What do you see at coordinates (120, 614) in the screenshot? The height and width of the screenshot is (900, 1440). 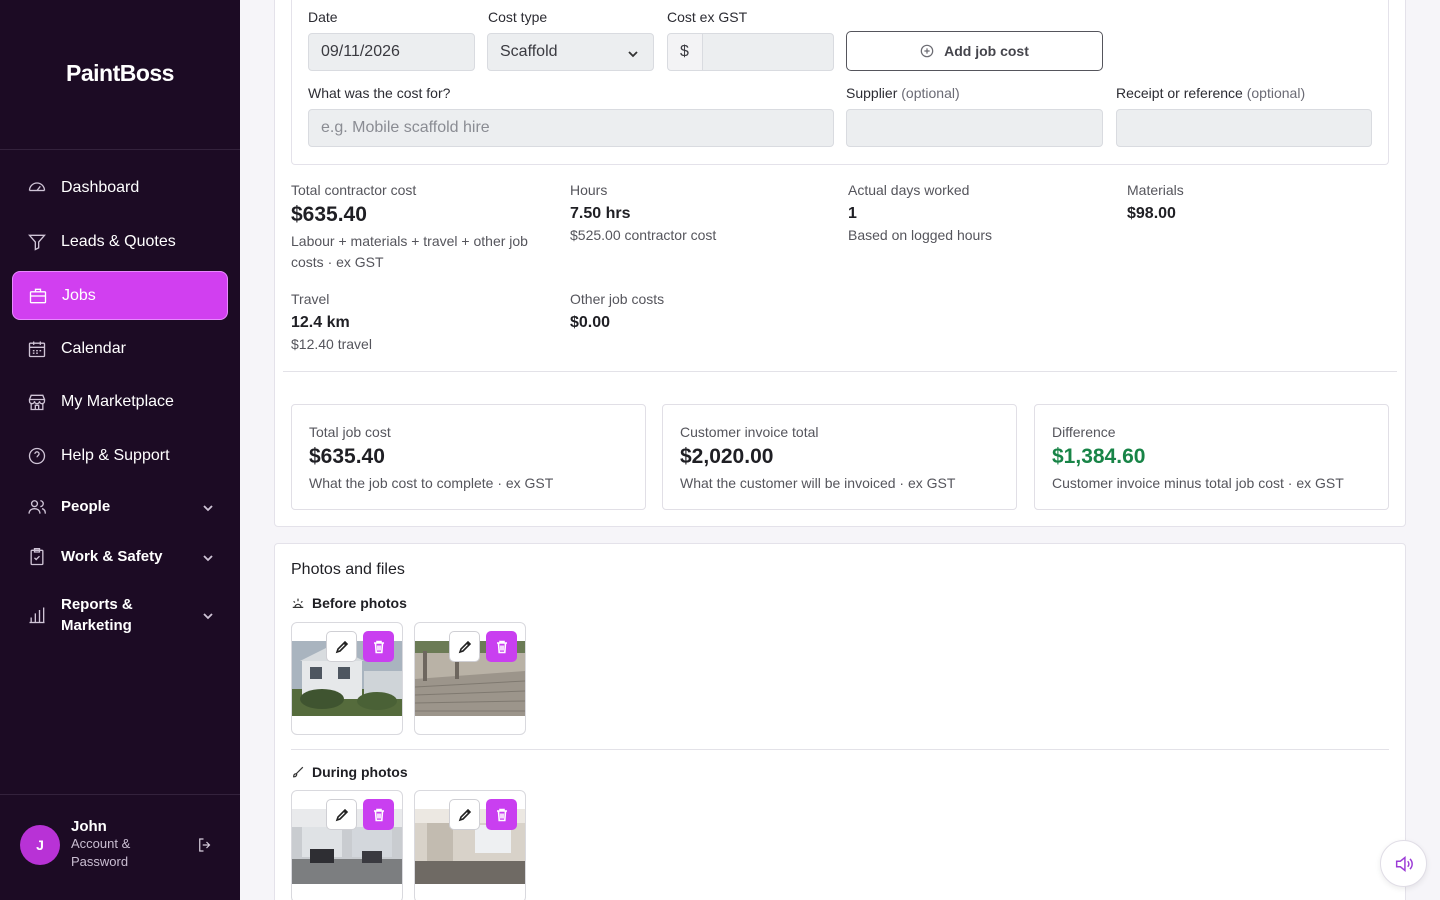 I see `sidebar-group-reports-marketing: Reports & Marketing` at bounding box center [120, 614].